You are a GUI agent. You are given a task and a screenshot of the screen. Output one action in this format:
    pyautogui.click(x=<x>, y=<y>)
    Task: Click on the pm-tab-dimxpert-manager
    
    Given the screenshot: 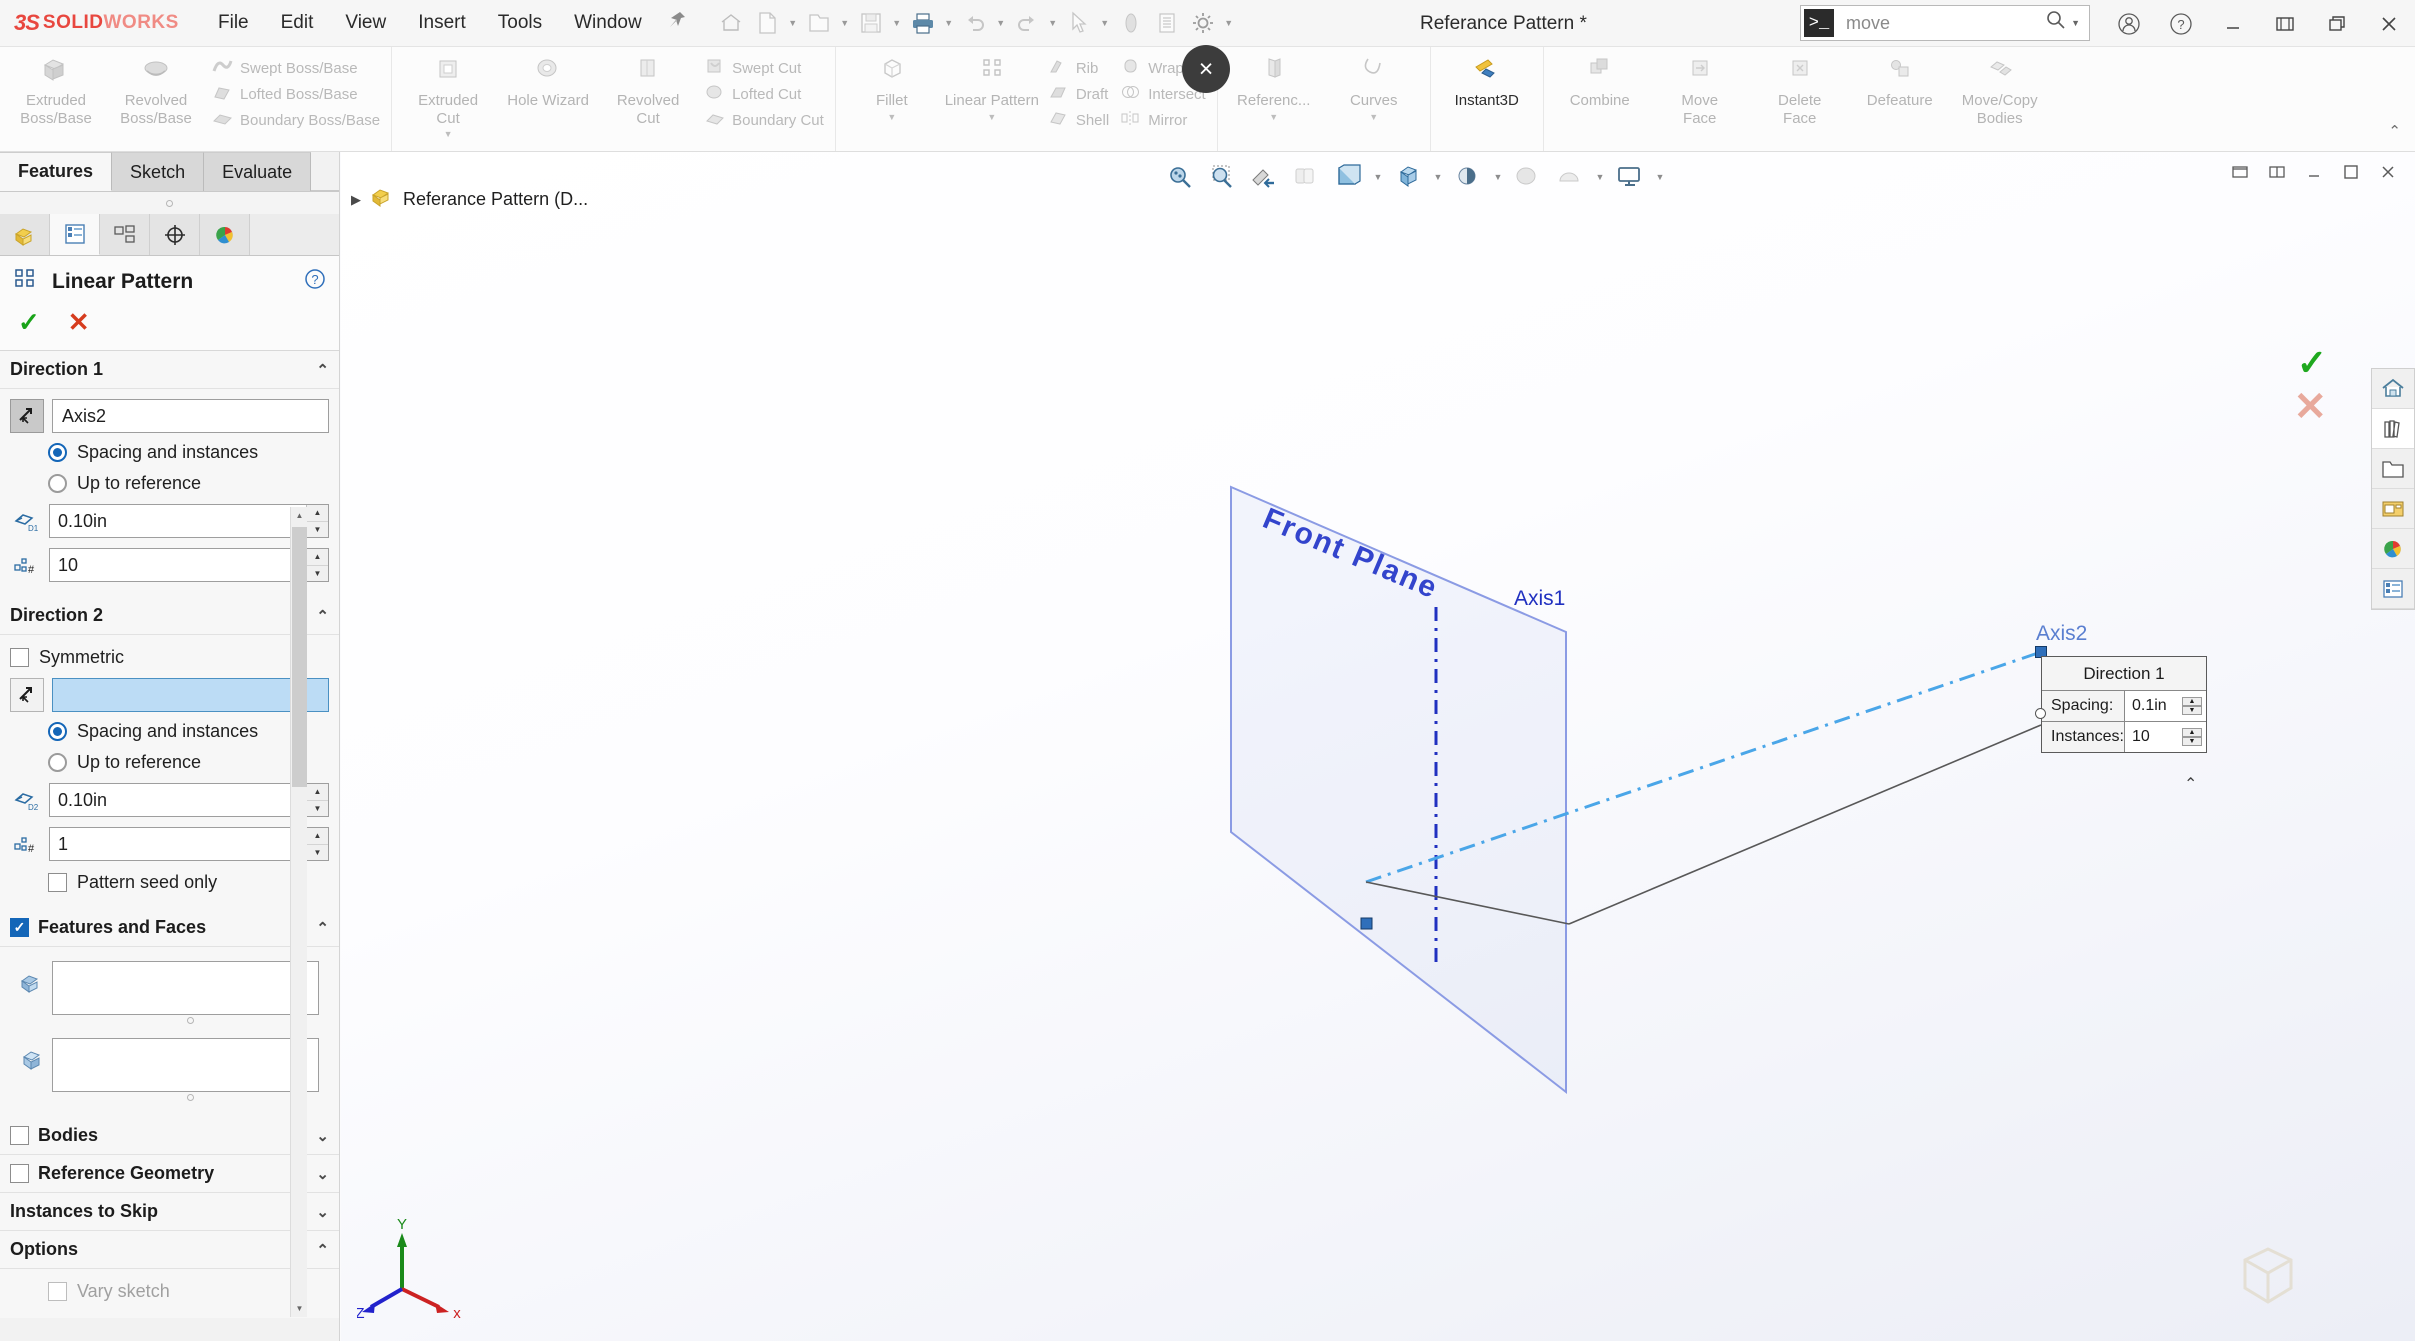 What is the action you would take?
    pyautogui.click(x=175, y=234)
    